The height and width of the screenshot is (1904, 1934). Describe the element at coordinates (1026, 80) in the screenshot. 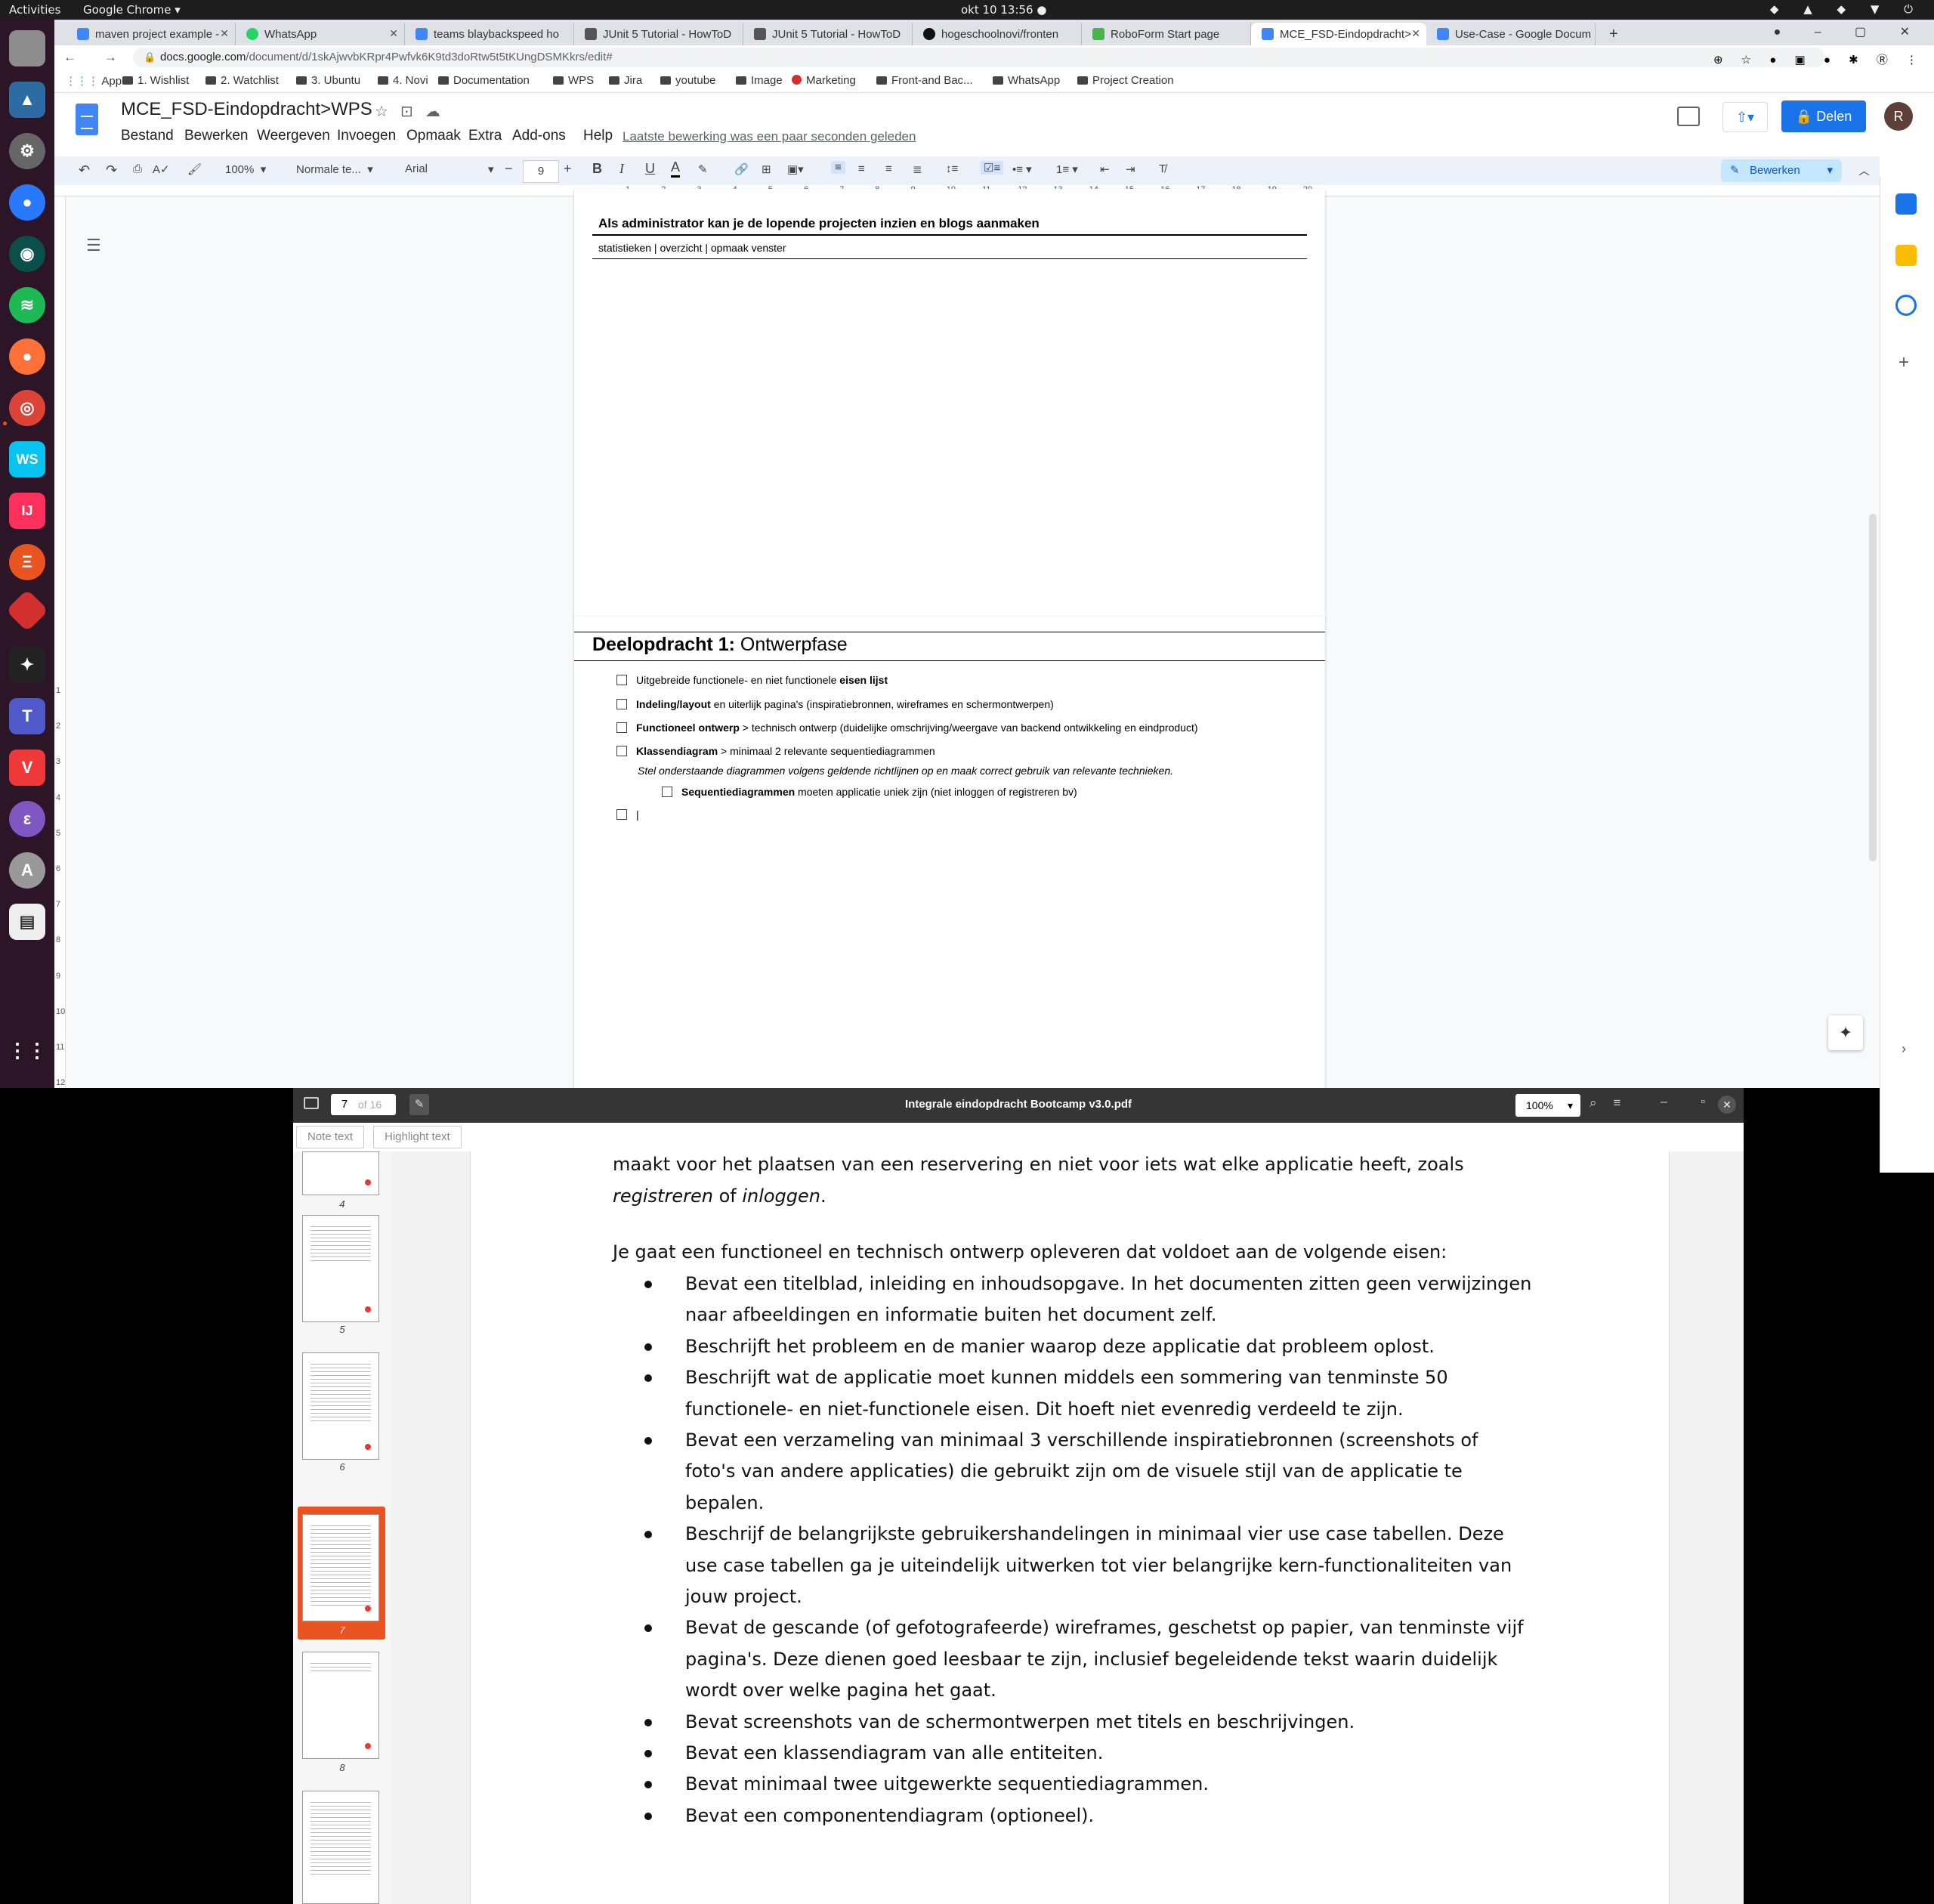

I see `bookmark-whatsapp: WhatsApp` at that location.